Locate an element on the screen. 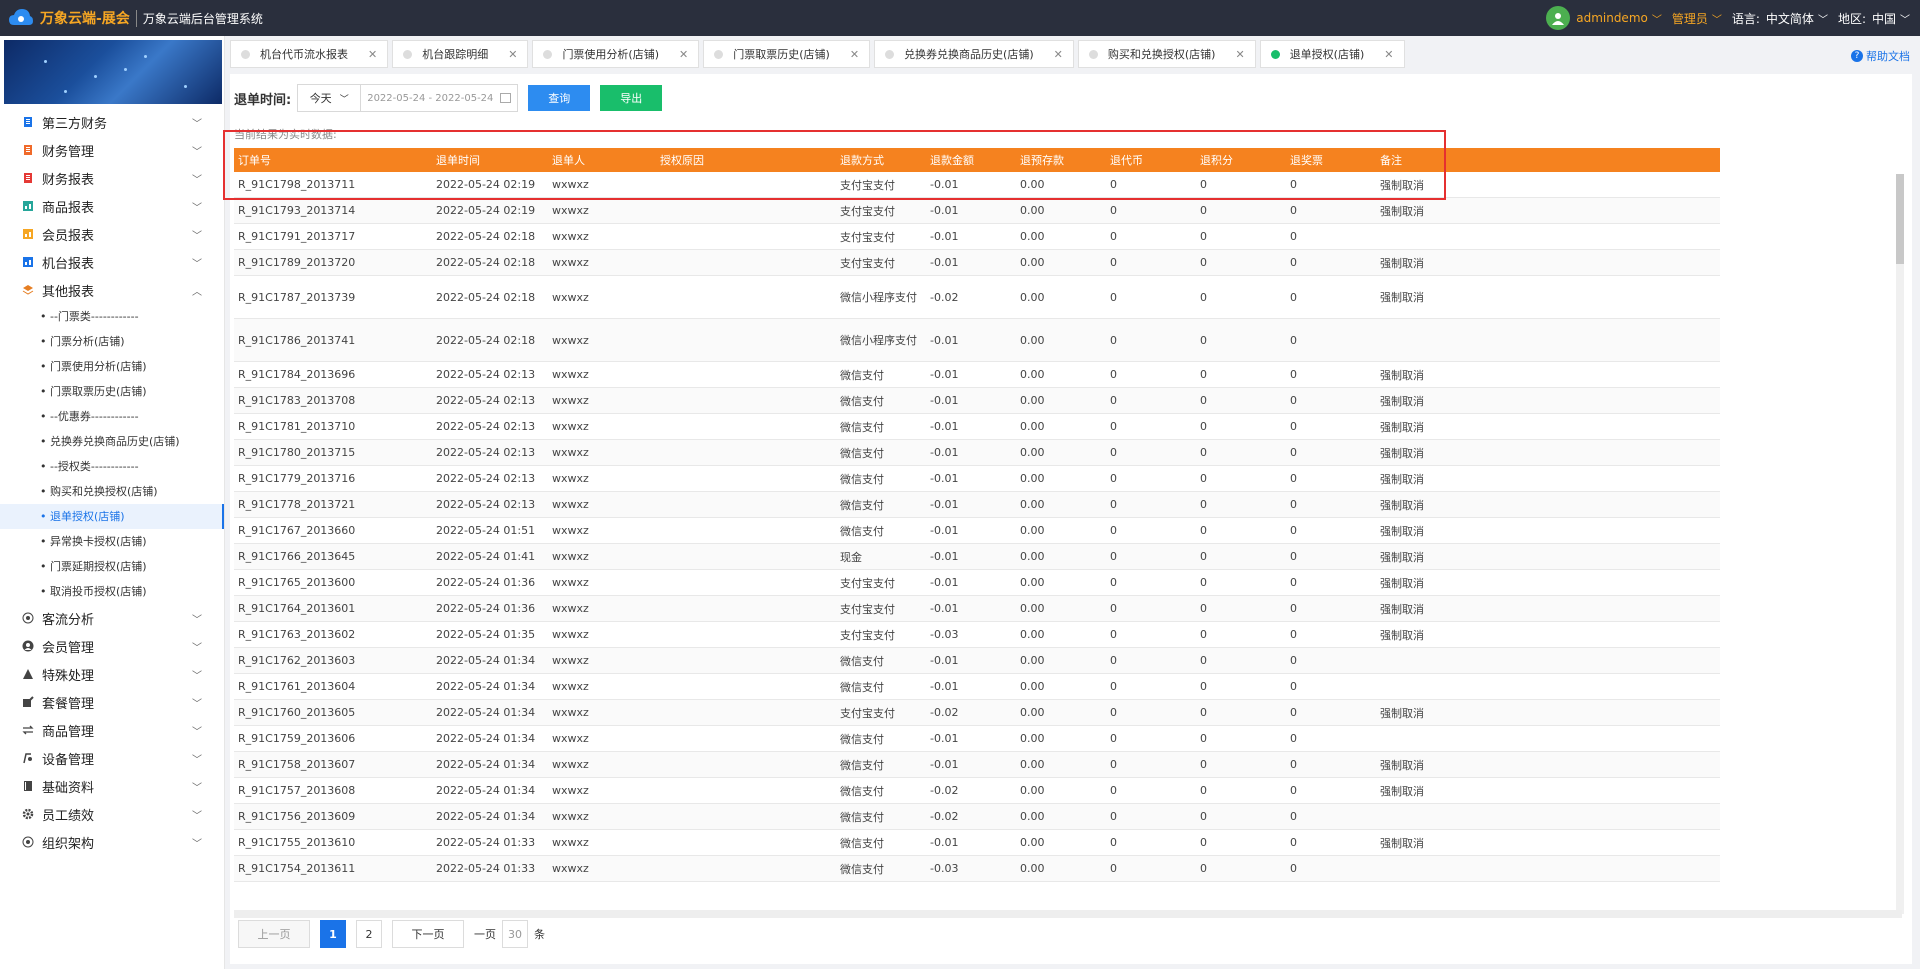 This screenshot has height=969, width=1920. sidebar-subitem: • 门票延期授权(店铺) is located at coordinates (112, 566).